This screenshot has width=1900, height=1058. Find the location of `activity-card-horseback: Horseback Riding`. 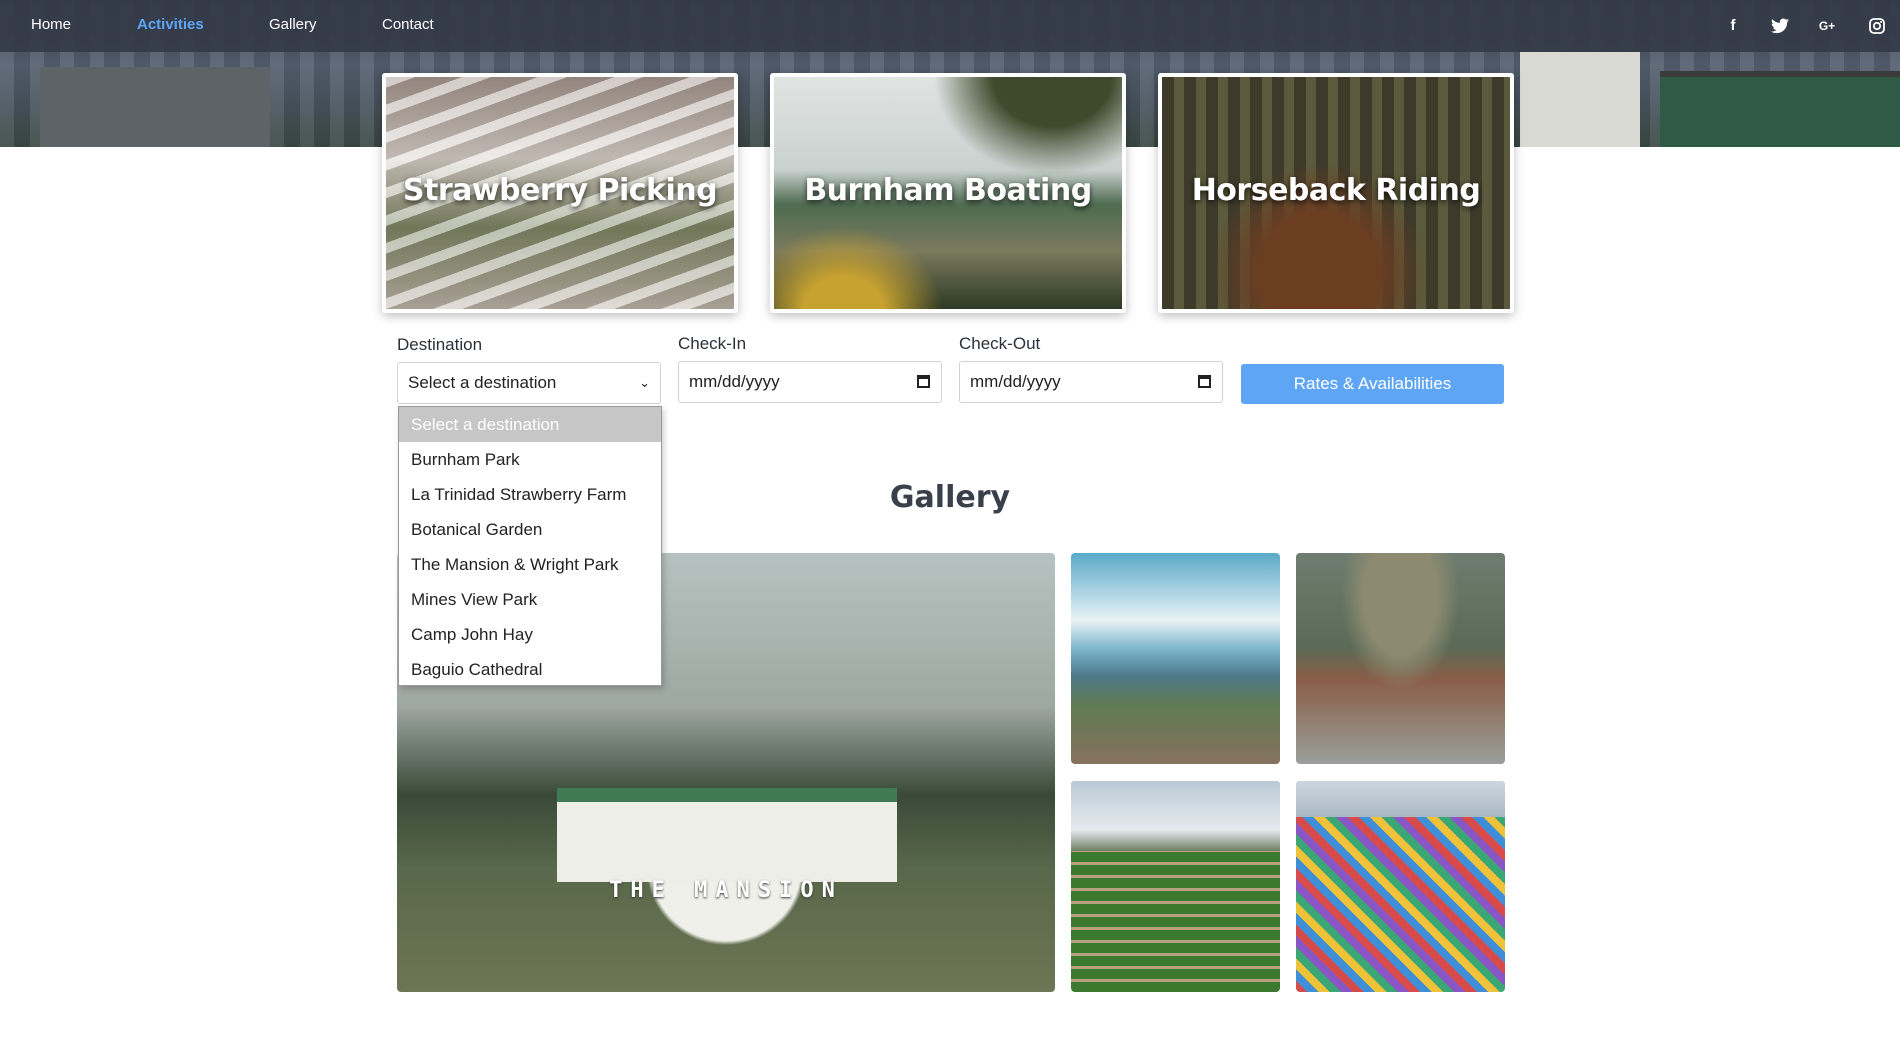

activity-card-horseback: Horseback Riding is located at coordinates (1336, 193).